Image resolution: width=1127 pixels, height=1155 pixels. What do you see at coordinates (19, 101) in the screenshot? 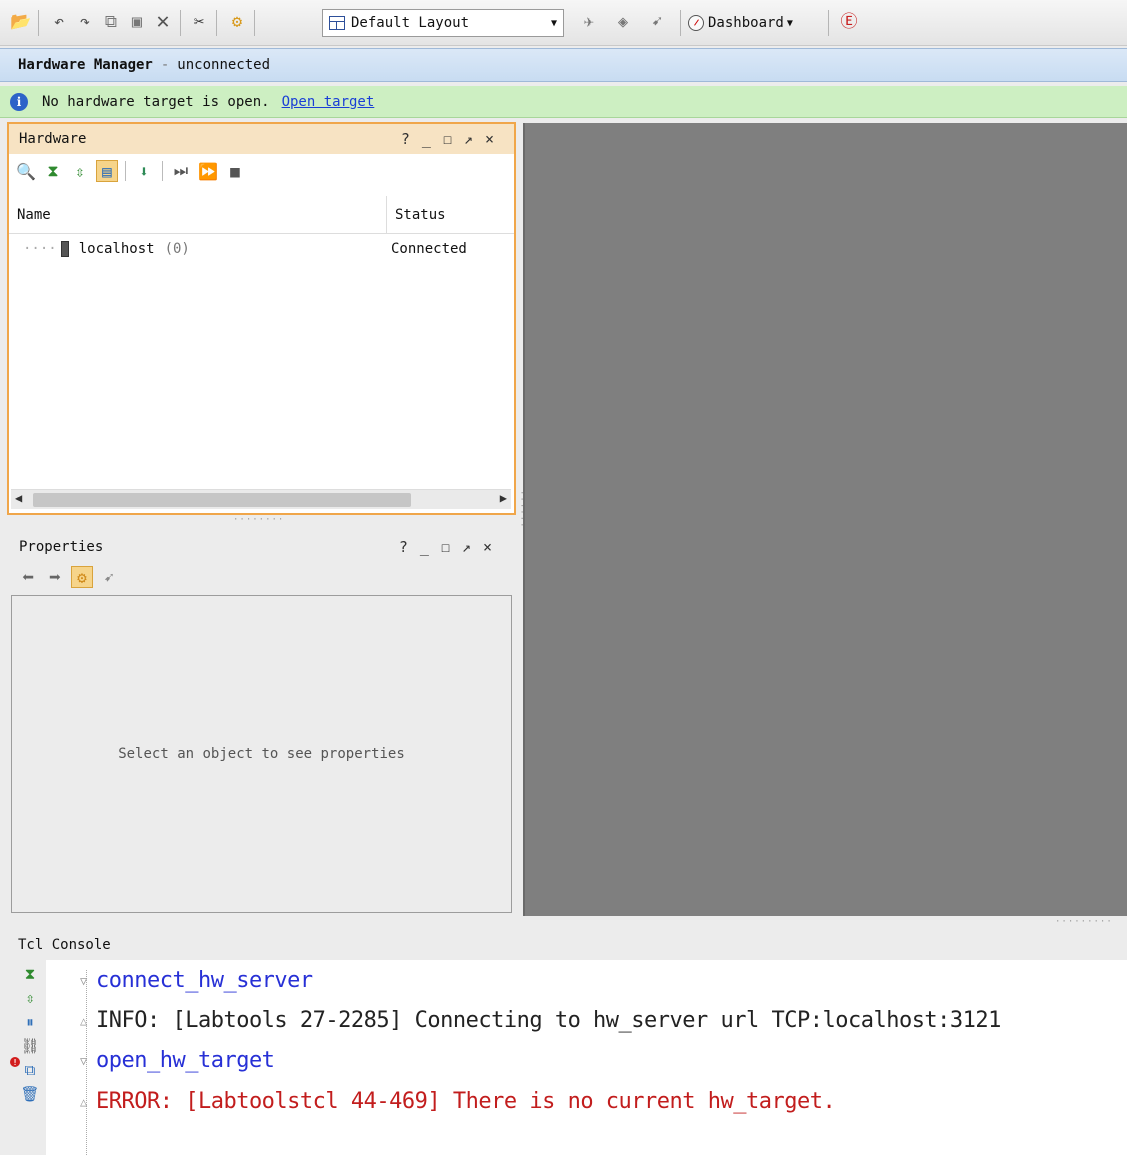
I see `info-icon: i` at bounding box center [19, 101].